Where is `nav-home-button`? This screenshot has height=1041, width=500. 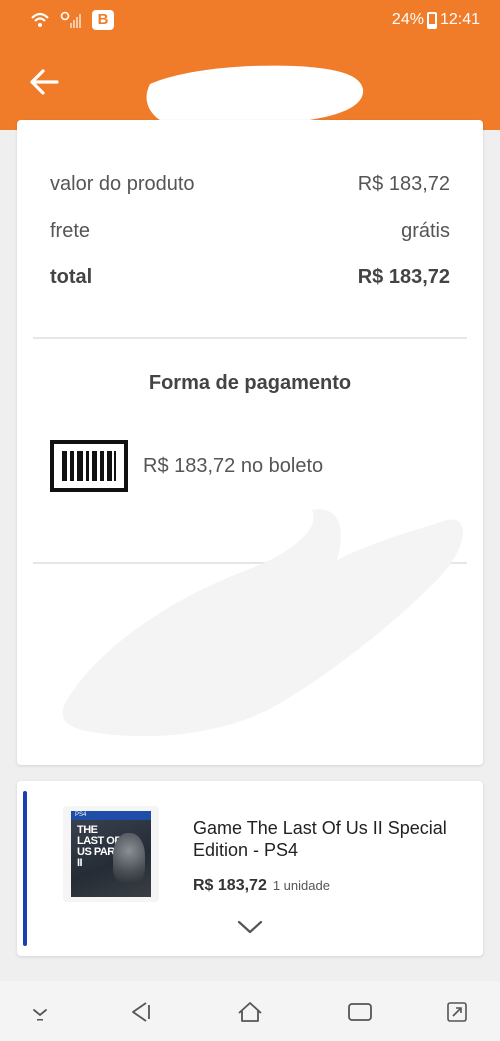 nav-home-button is located at coordinates (250, 1012).